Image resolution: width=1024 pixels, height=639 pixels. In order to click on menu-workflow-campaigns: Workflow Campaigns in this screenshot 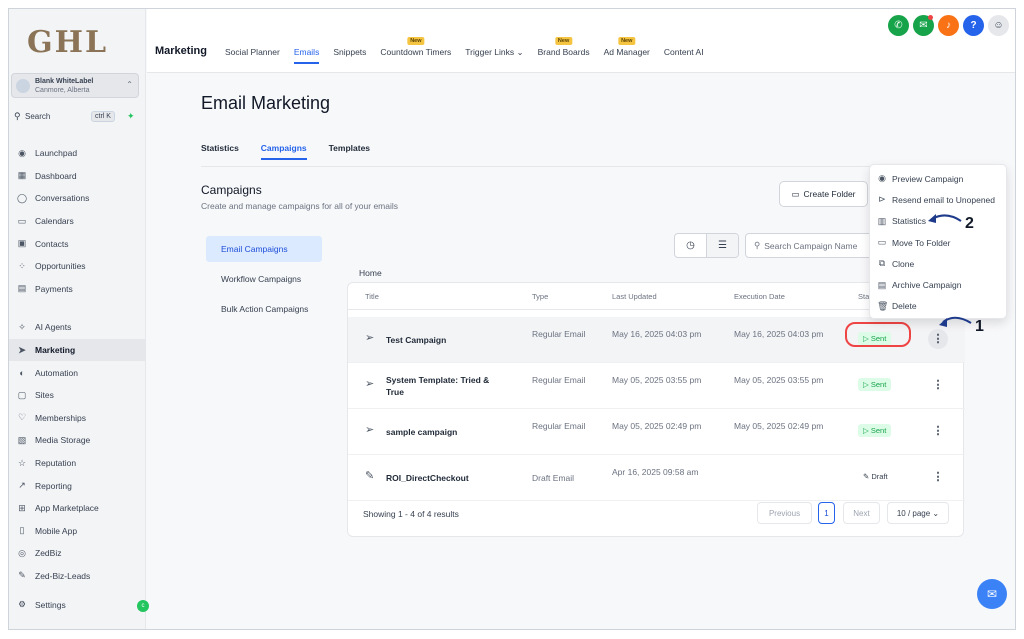, I will do `click(264, 279)`.